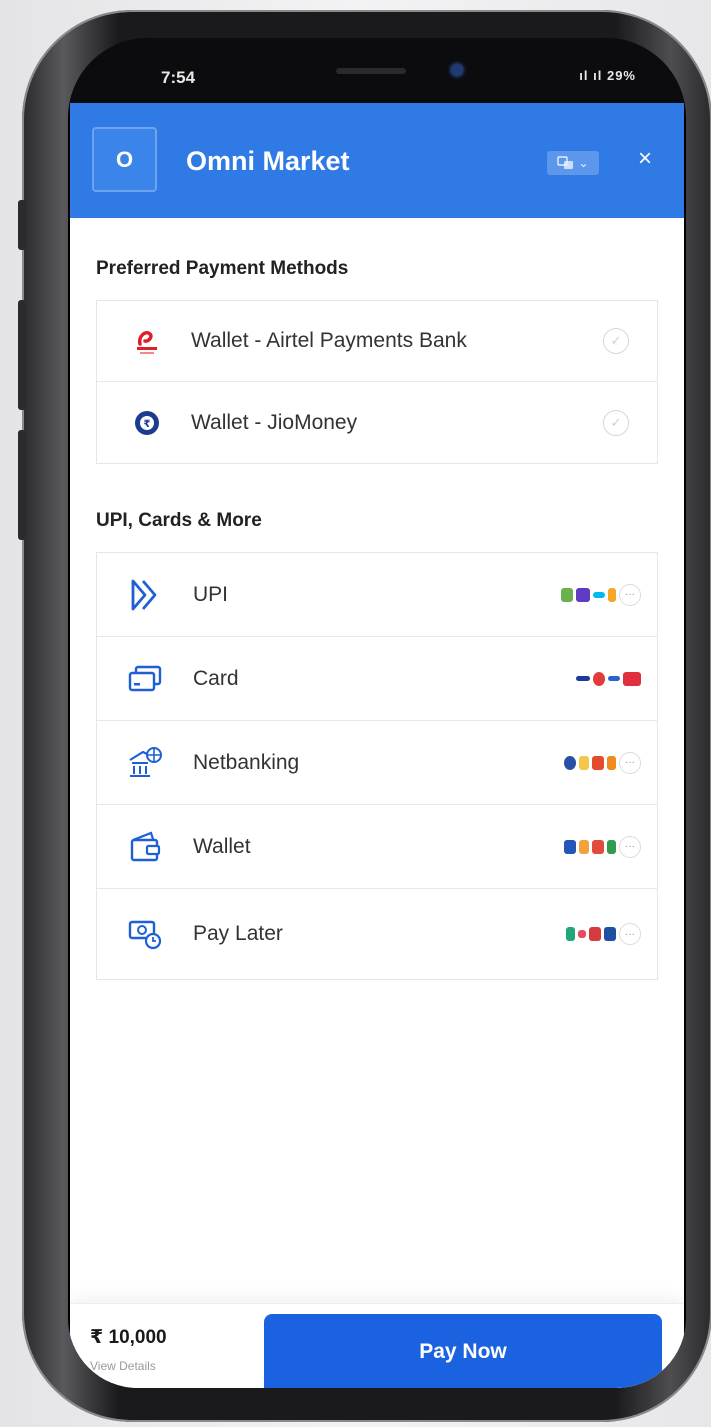  I want to click on method-netbanking: Netbanking ···, so click(377, 763).